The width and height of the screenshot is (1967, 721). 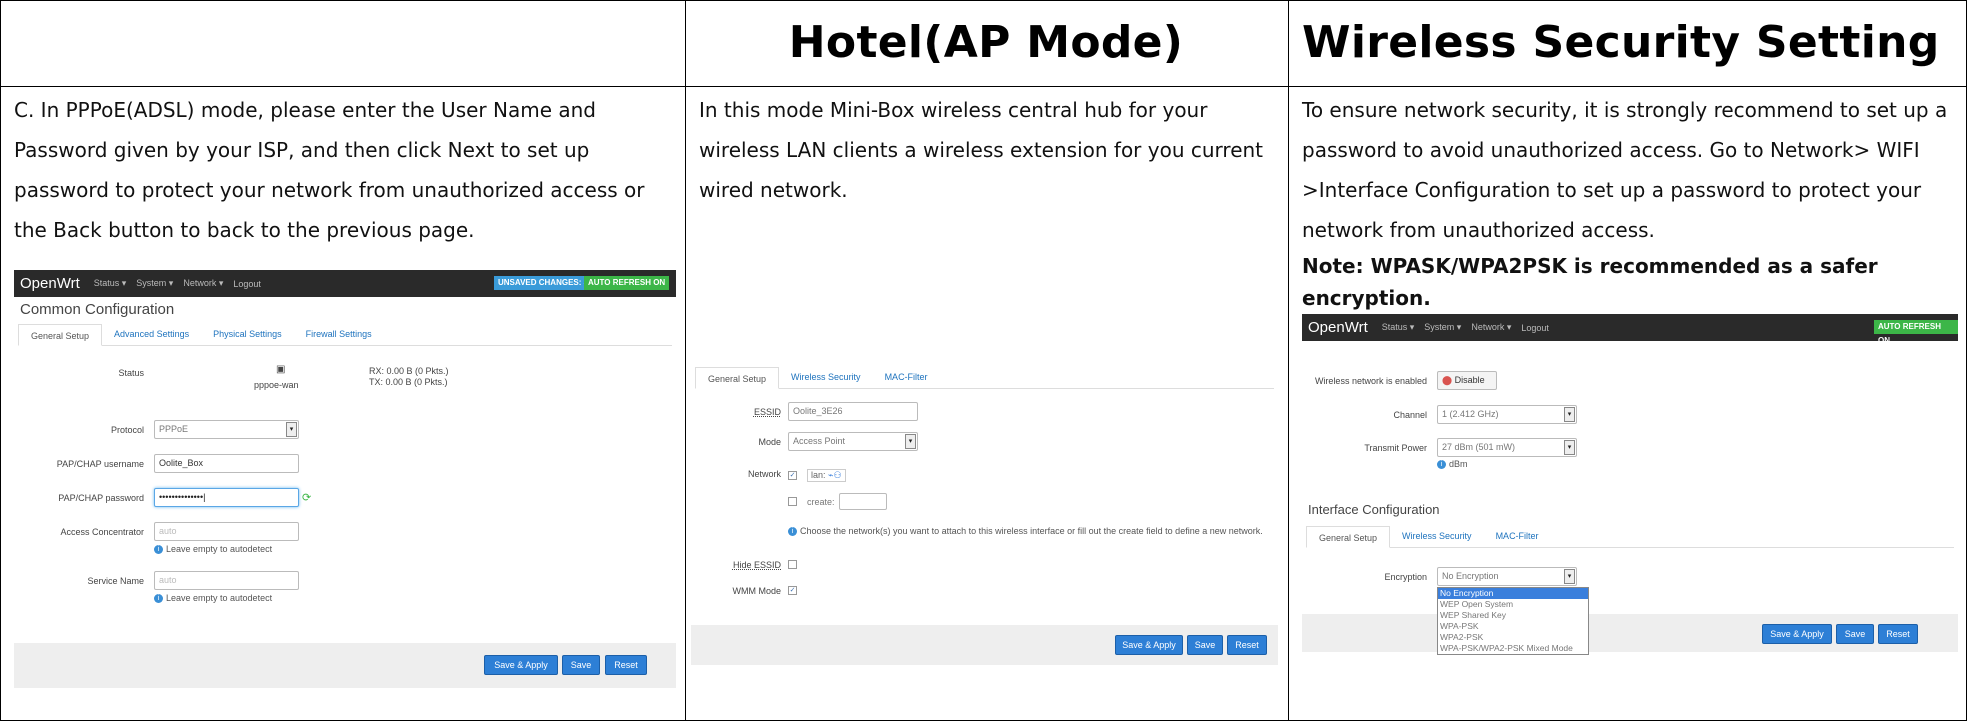 What do you see at coordinates (1467, 380) in the screenshot?
I see `disable-button: ⬤ Disable` at bounding box center [1467, 380].